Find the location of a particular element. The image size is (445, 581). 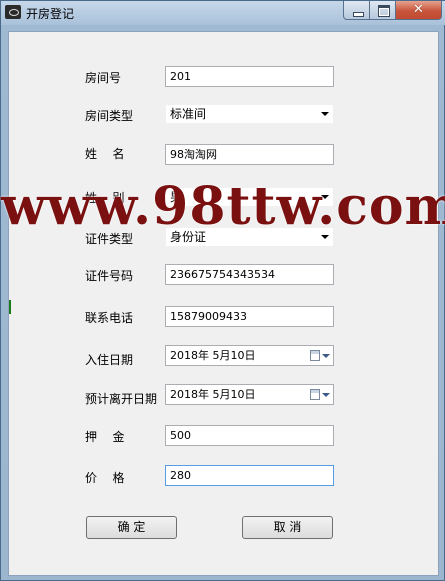

id-no-input: 236675754343534 is located at coordinates (249, 274).